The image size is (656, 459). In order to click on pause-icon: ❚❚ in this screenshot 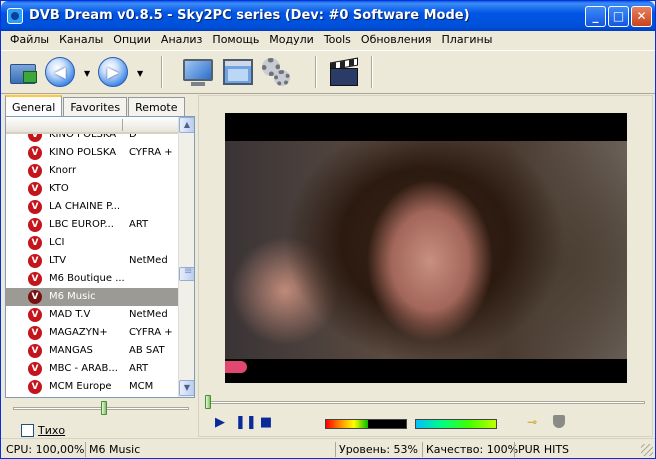, I will do `click(246, 423)`.